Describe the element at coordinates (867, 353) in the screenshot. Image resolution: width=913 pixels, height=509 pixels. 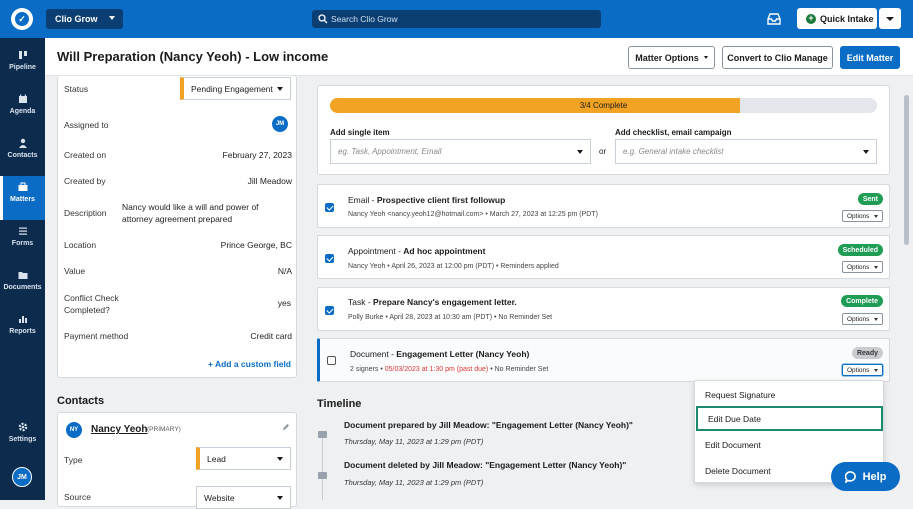
I see `status-badge: Ready` at that location.